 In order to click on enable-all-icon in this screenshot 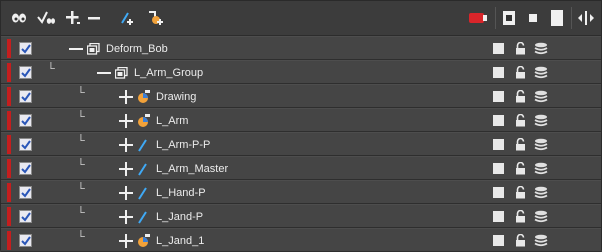, I will do `click(46, 18)`.